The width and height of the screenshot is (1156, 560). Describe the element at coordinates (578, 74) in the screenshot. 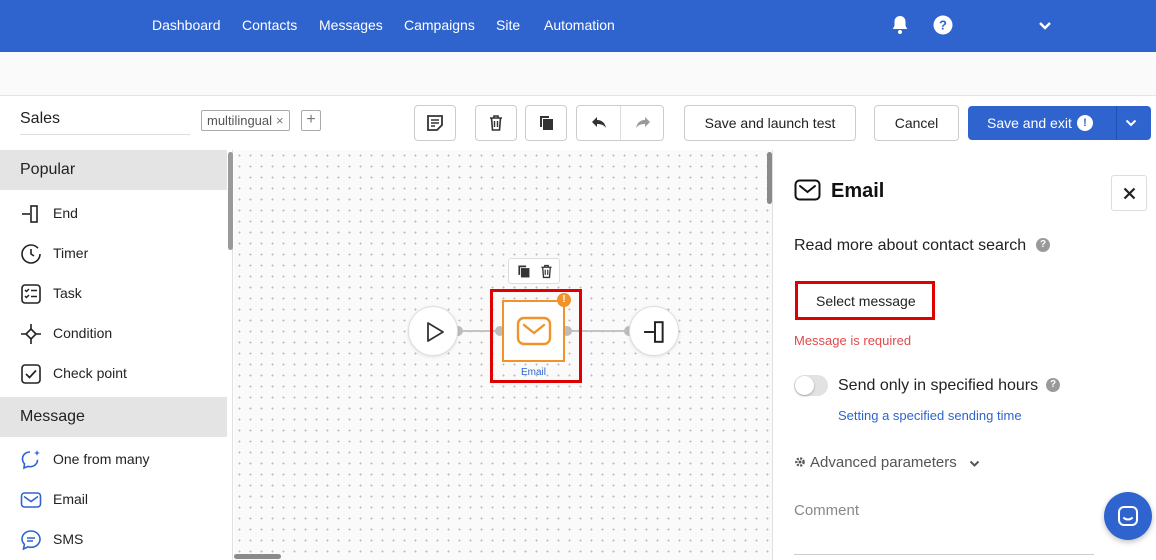

I see `sub-header-bar` at that location.